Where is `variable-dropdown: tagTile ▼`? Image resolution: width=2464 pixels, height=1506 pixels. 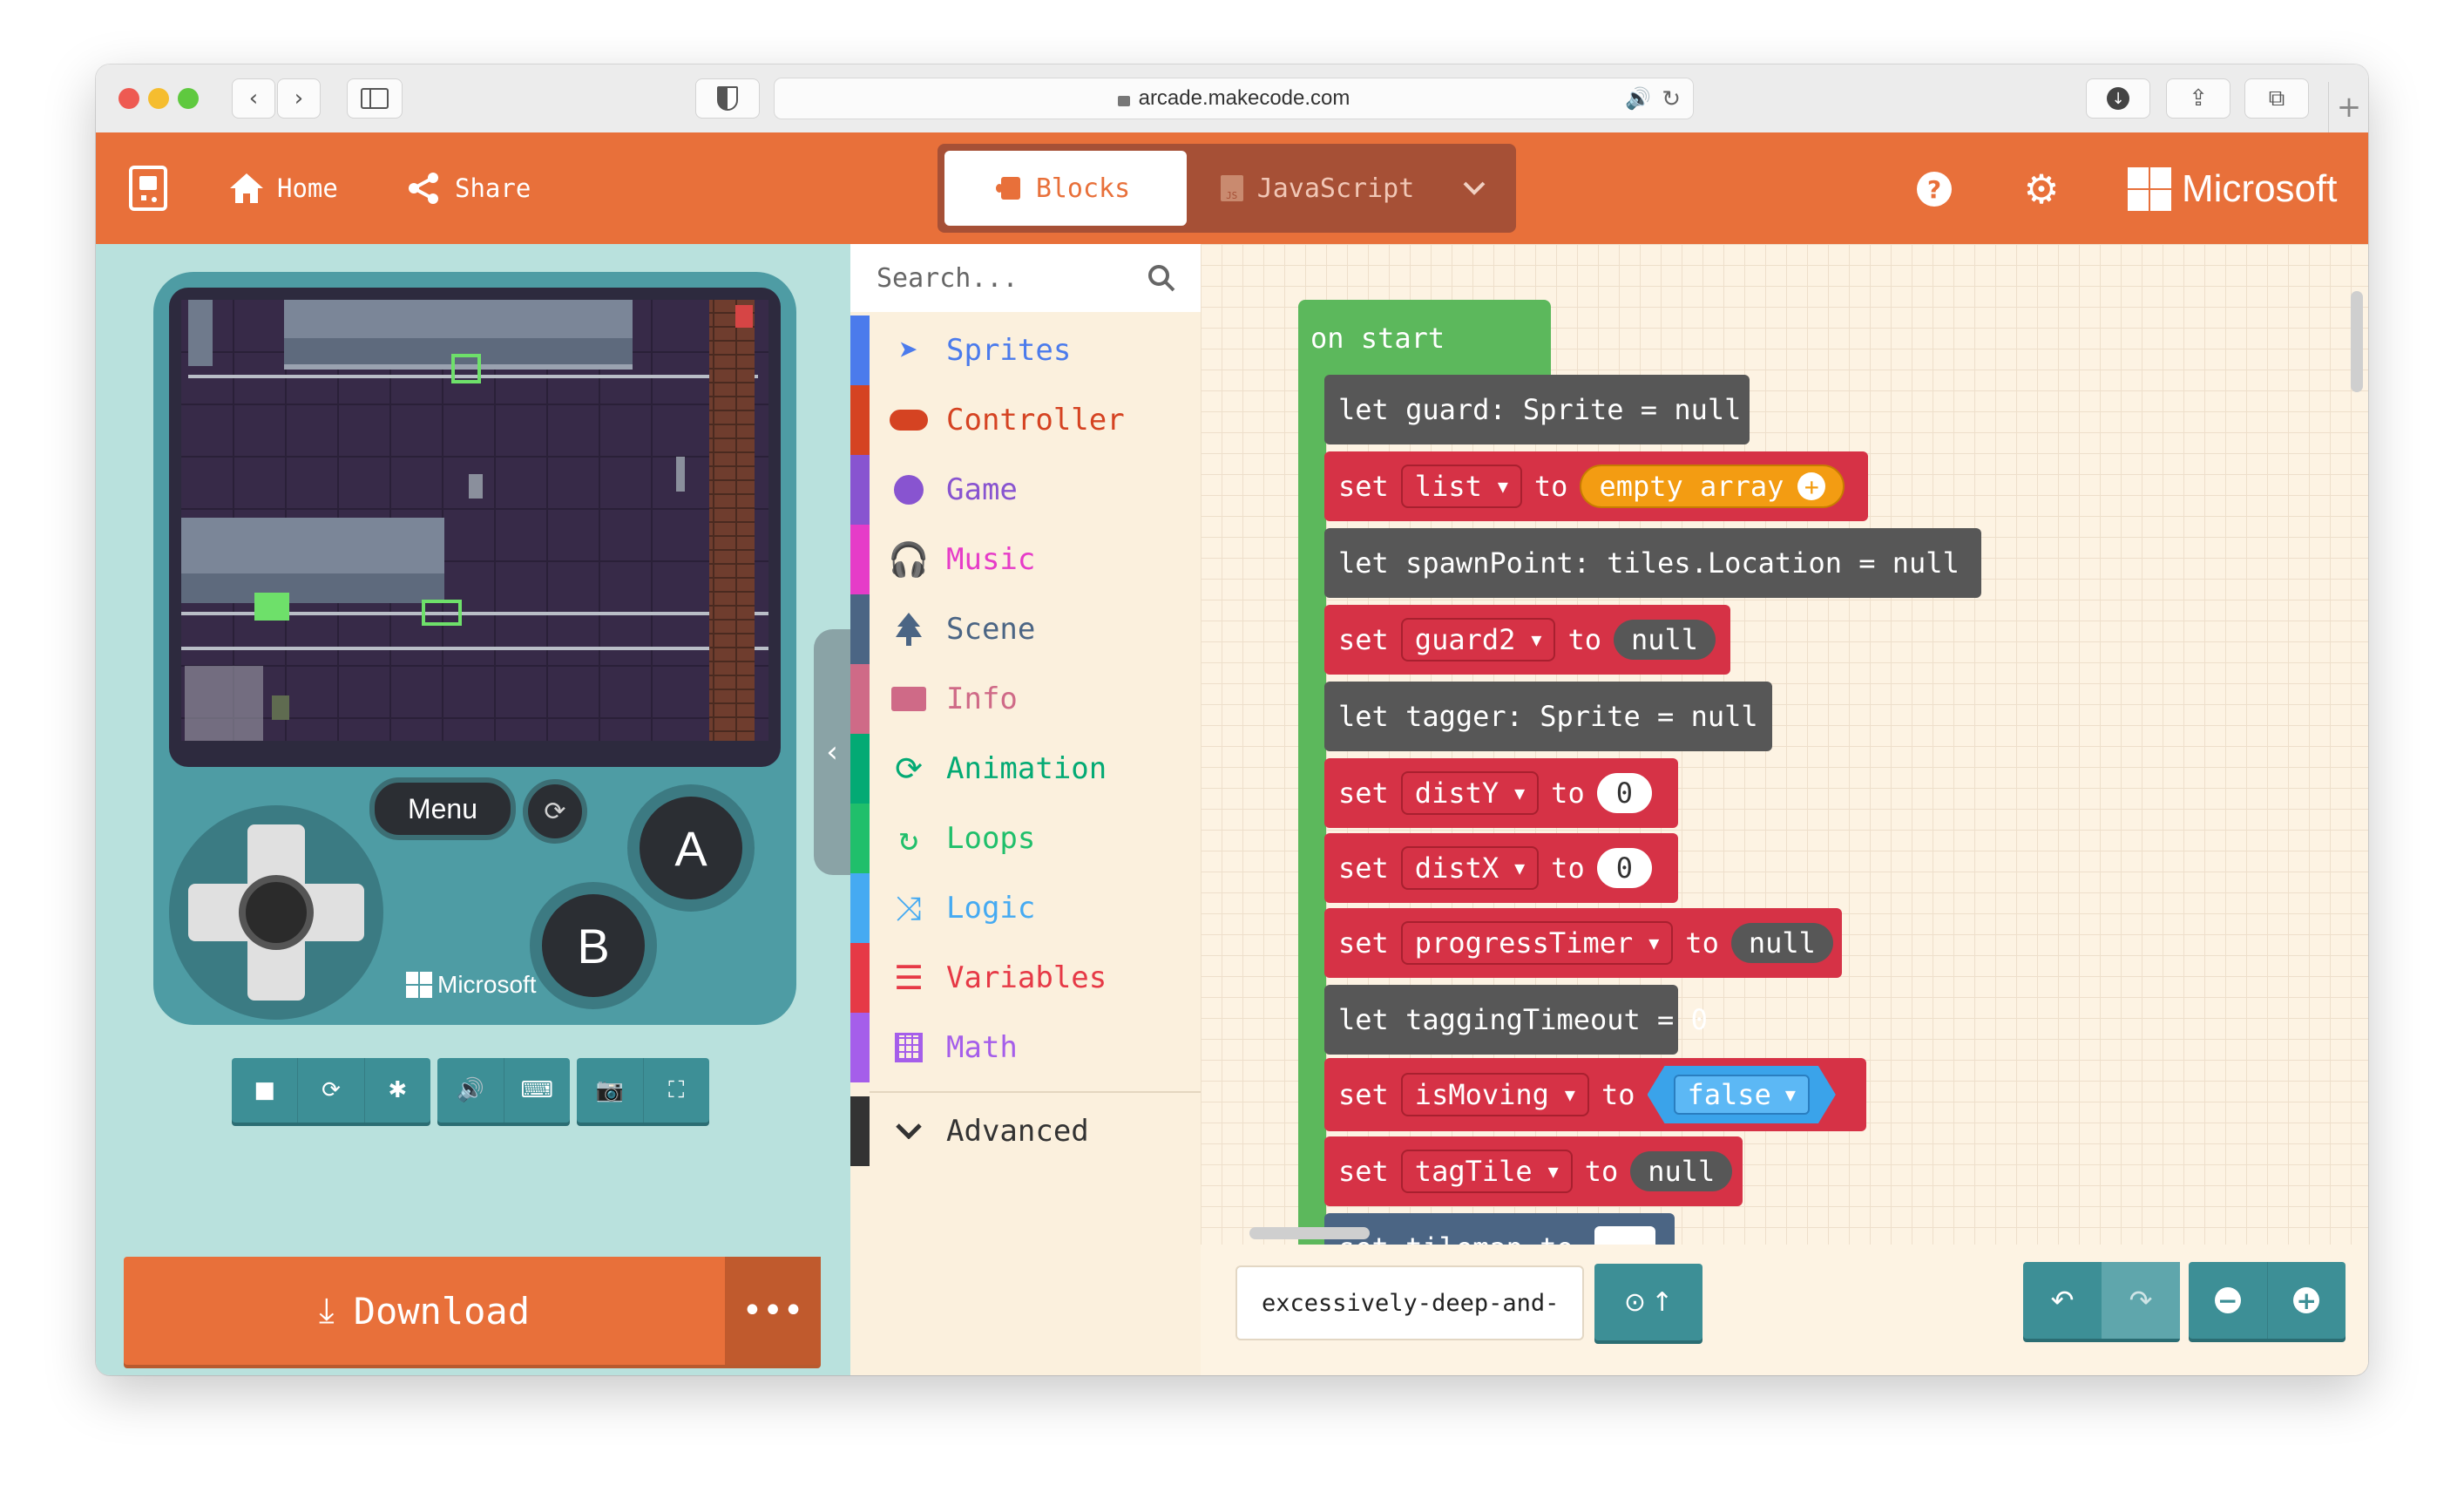 variable-dropdown: tagTile ▼ is located at coordinates (1486, 1172).